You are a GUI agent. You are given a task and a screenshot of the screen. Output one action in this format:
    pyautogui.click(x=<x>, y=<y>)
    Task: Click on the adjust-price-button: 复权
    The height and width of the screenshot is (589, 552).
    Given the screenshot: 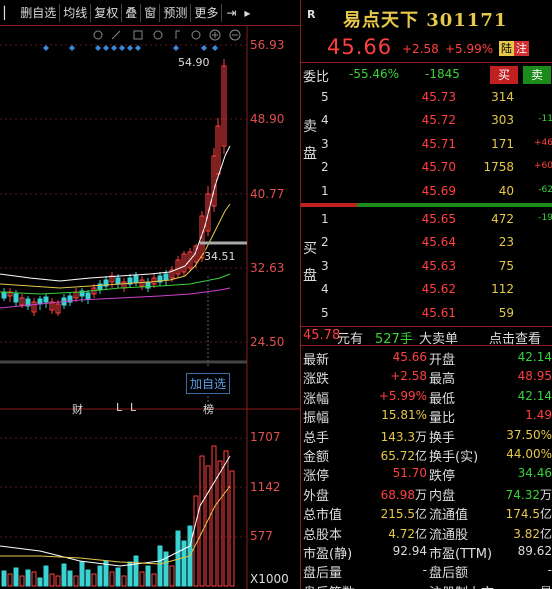 What is the action you would take?
    pyautogui.click(x=107, y=12)
    